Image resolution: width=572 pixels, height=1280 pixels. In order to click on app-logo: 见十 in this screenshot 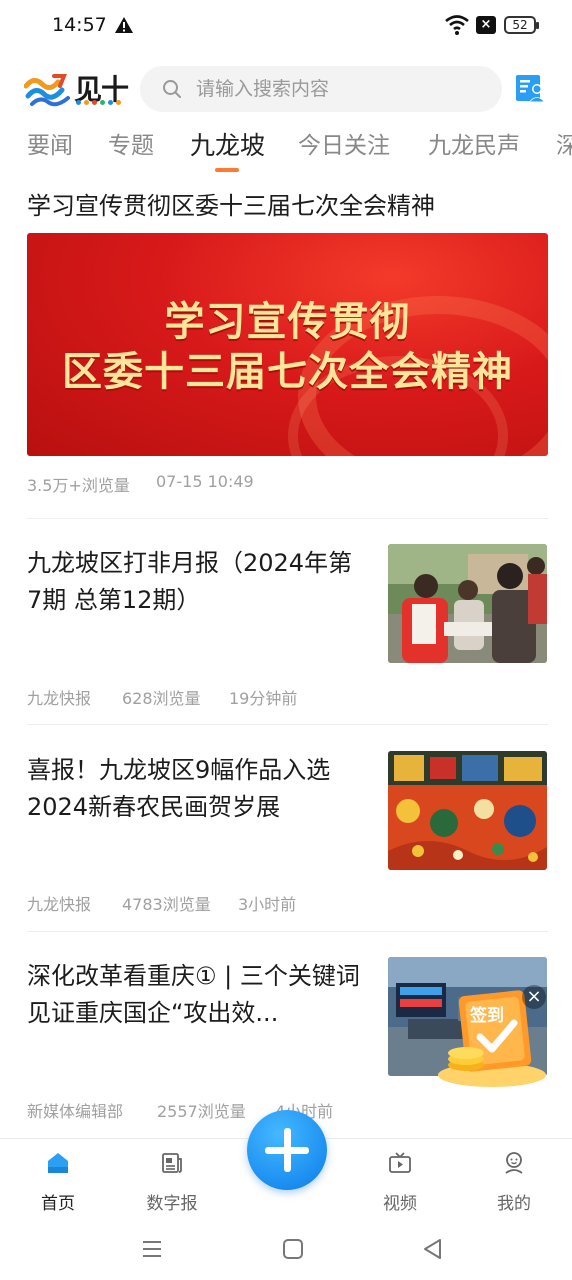, I will do `click(77, 90)`.